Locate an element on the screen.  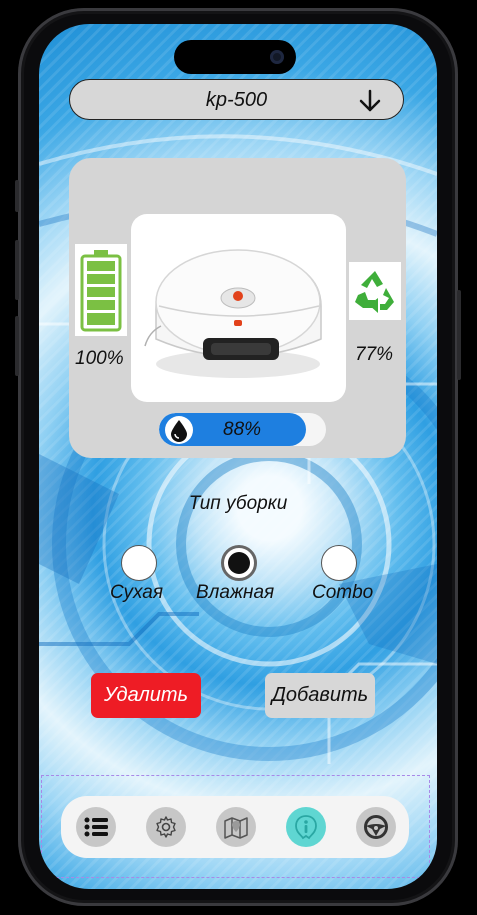
model-select: kp-500 is located at coordinates (236, 99).